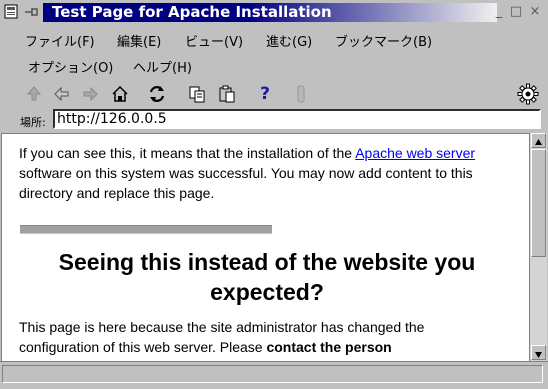 Image resolution: width=548 pixels, height=389 pixels. I want to click on menu-help: ヘルプ(H), so click(162, 66).